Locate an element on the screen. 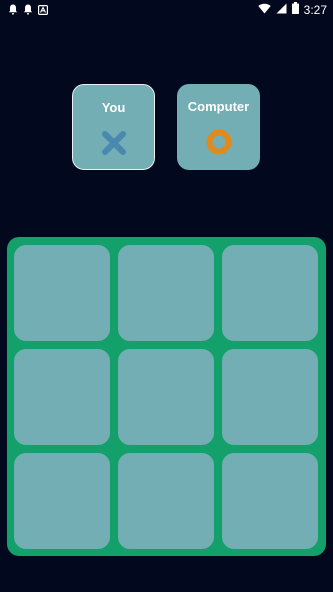  wifi-icon is located at coordinates (264, 10).